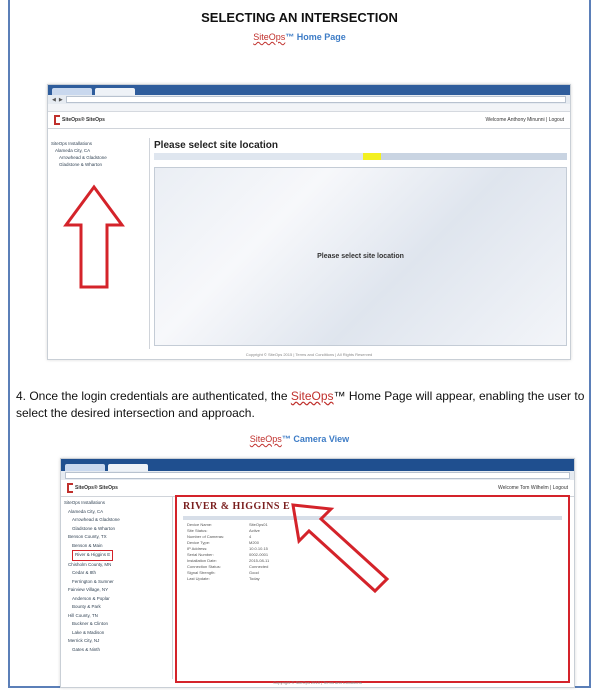  What do you see at coordinates (372, 156) in the screenshot?
I see `progress-marker` at bounding box center [372, 156].